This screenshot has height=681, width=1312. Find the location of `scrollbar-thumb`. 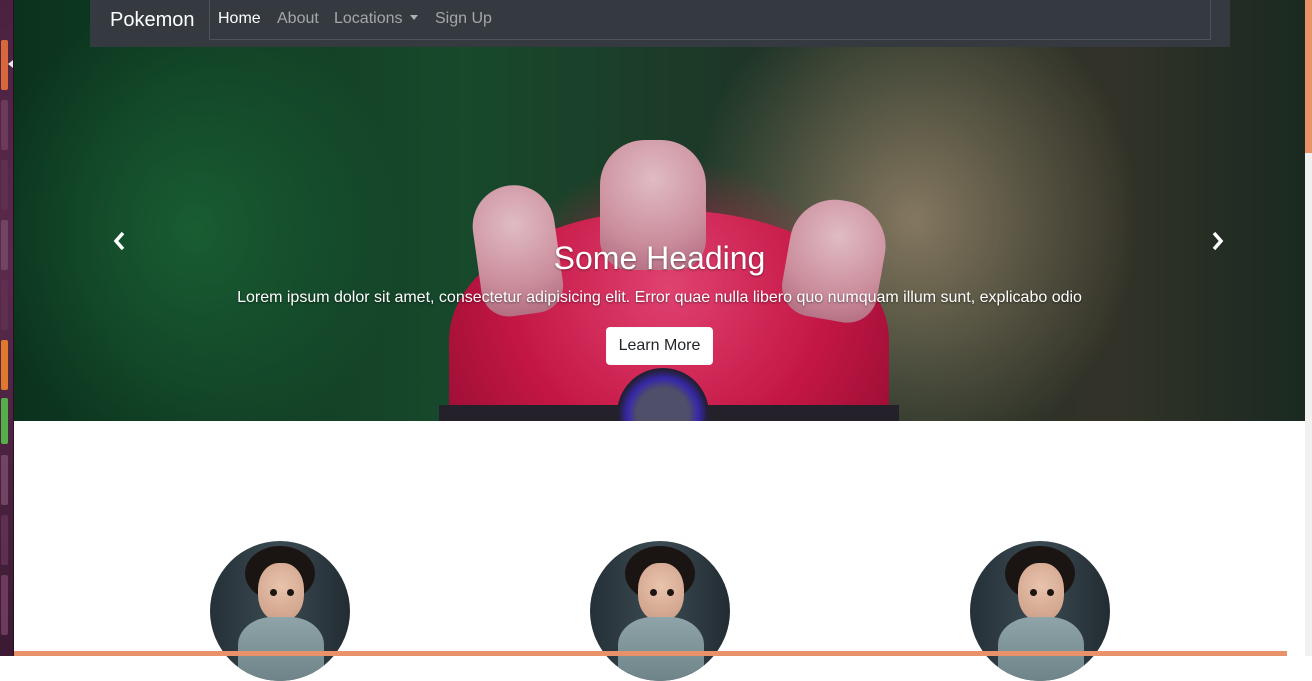

scrollbar-thumb is located at coordinates (1308, 76).